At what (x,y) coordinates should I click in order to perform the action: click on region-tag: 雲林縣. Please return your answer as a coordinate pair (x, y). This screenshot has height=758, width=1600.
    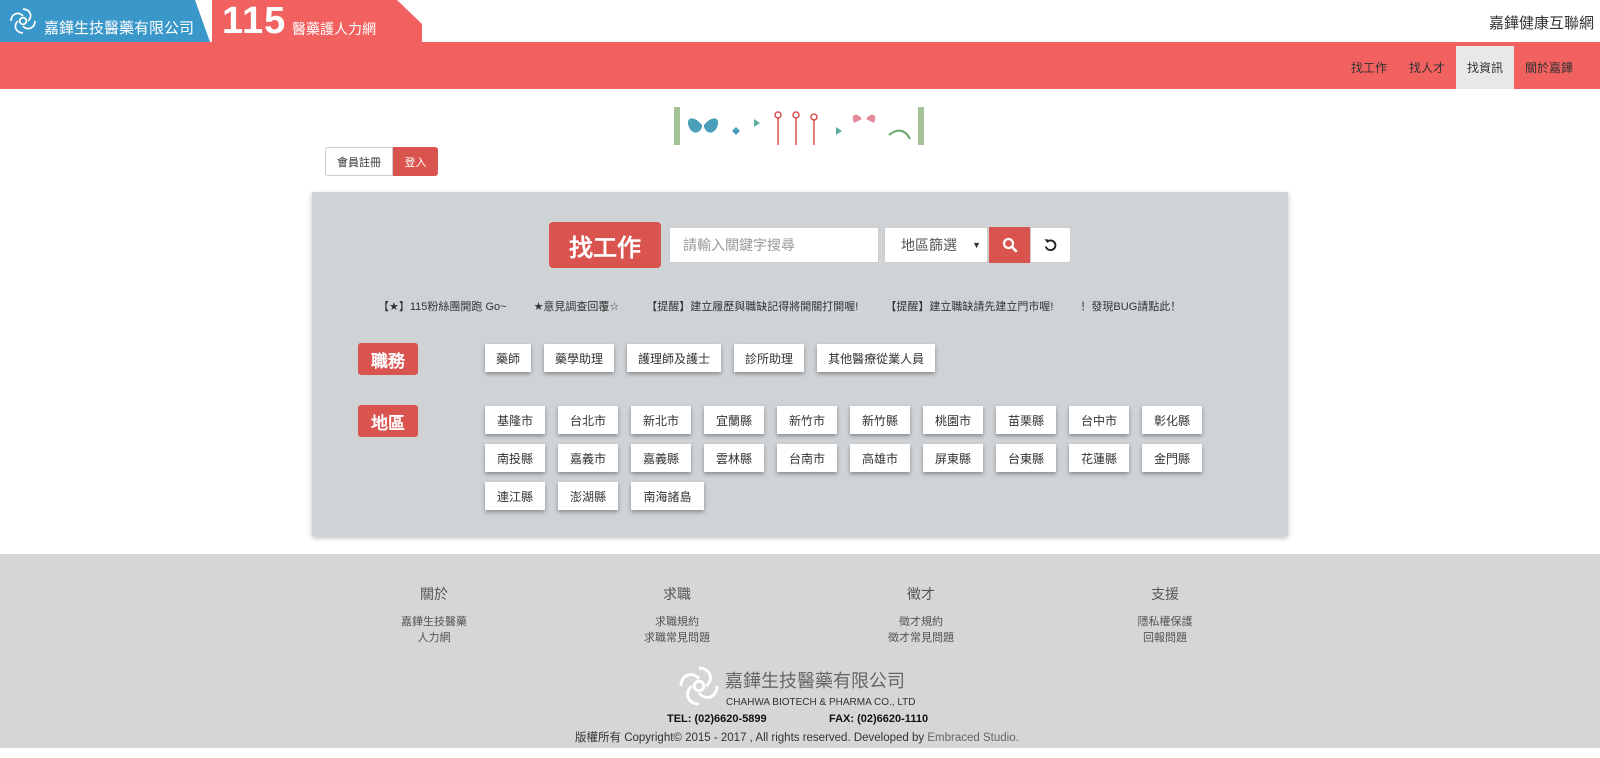
    Looking at the image, I should click on (734, 458).